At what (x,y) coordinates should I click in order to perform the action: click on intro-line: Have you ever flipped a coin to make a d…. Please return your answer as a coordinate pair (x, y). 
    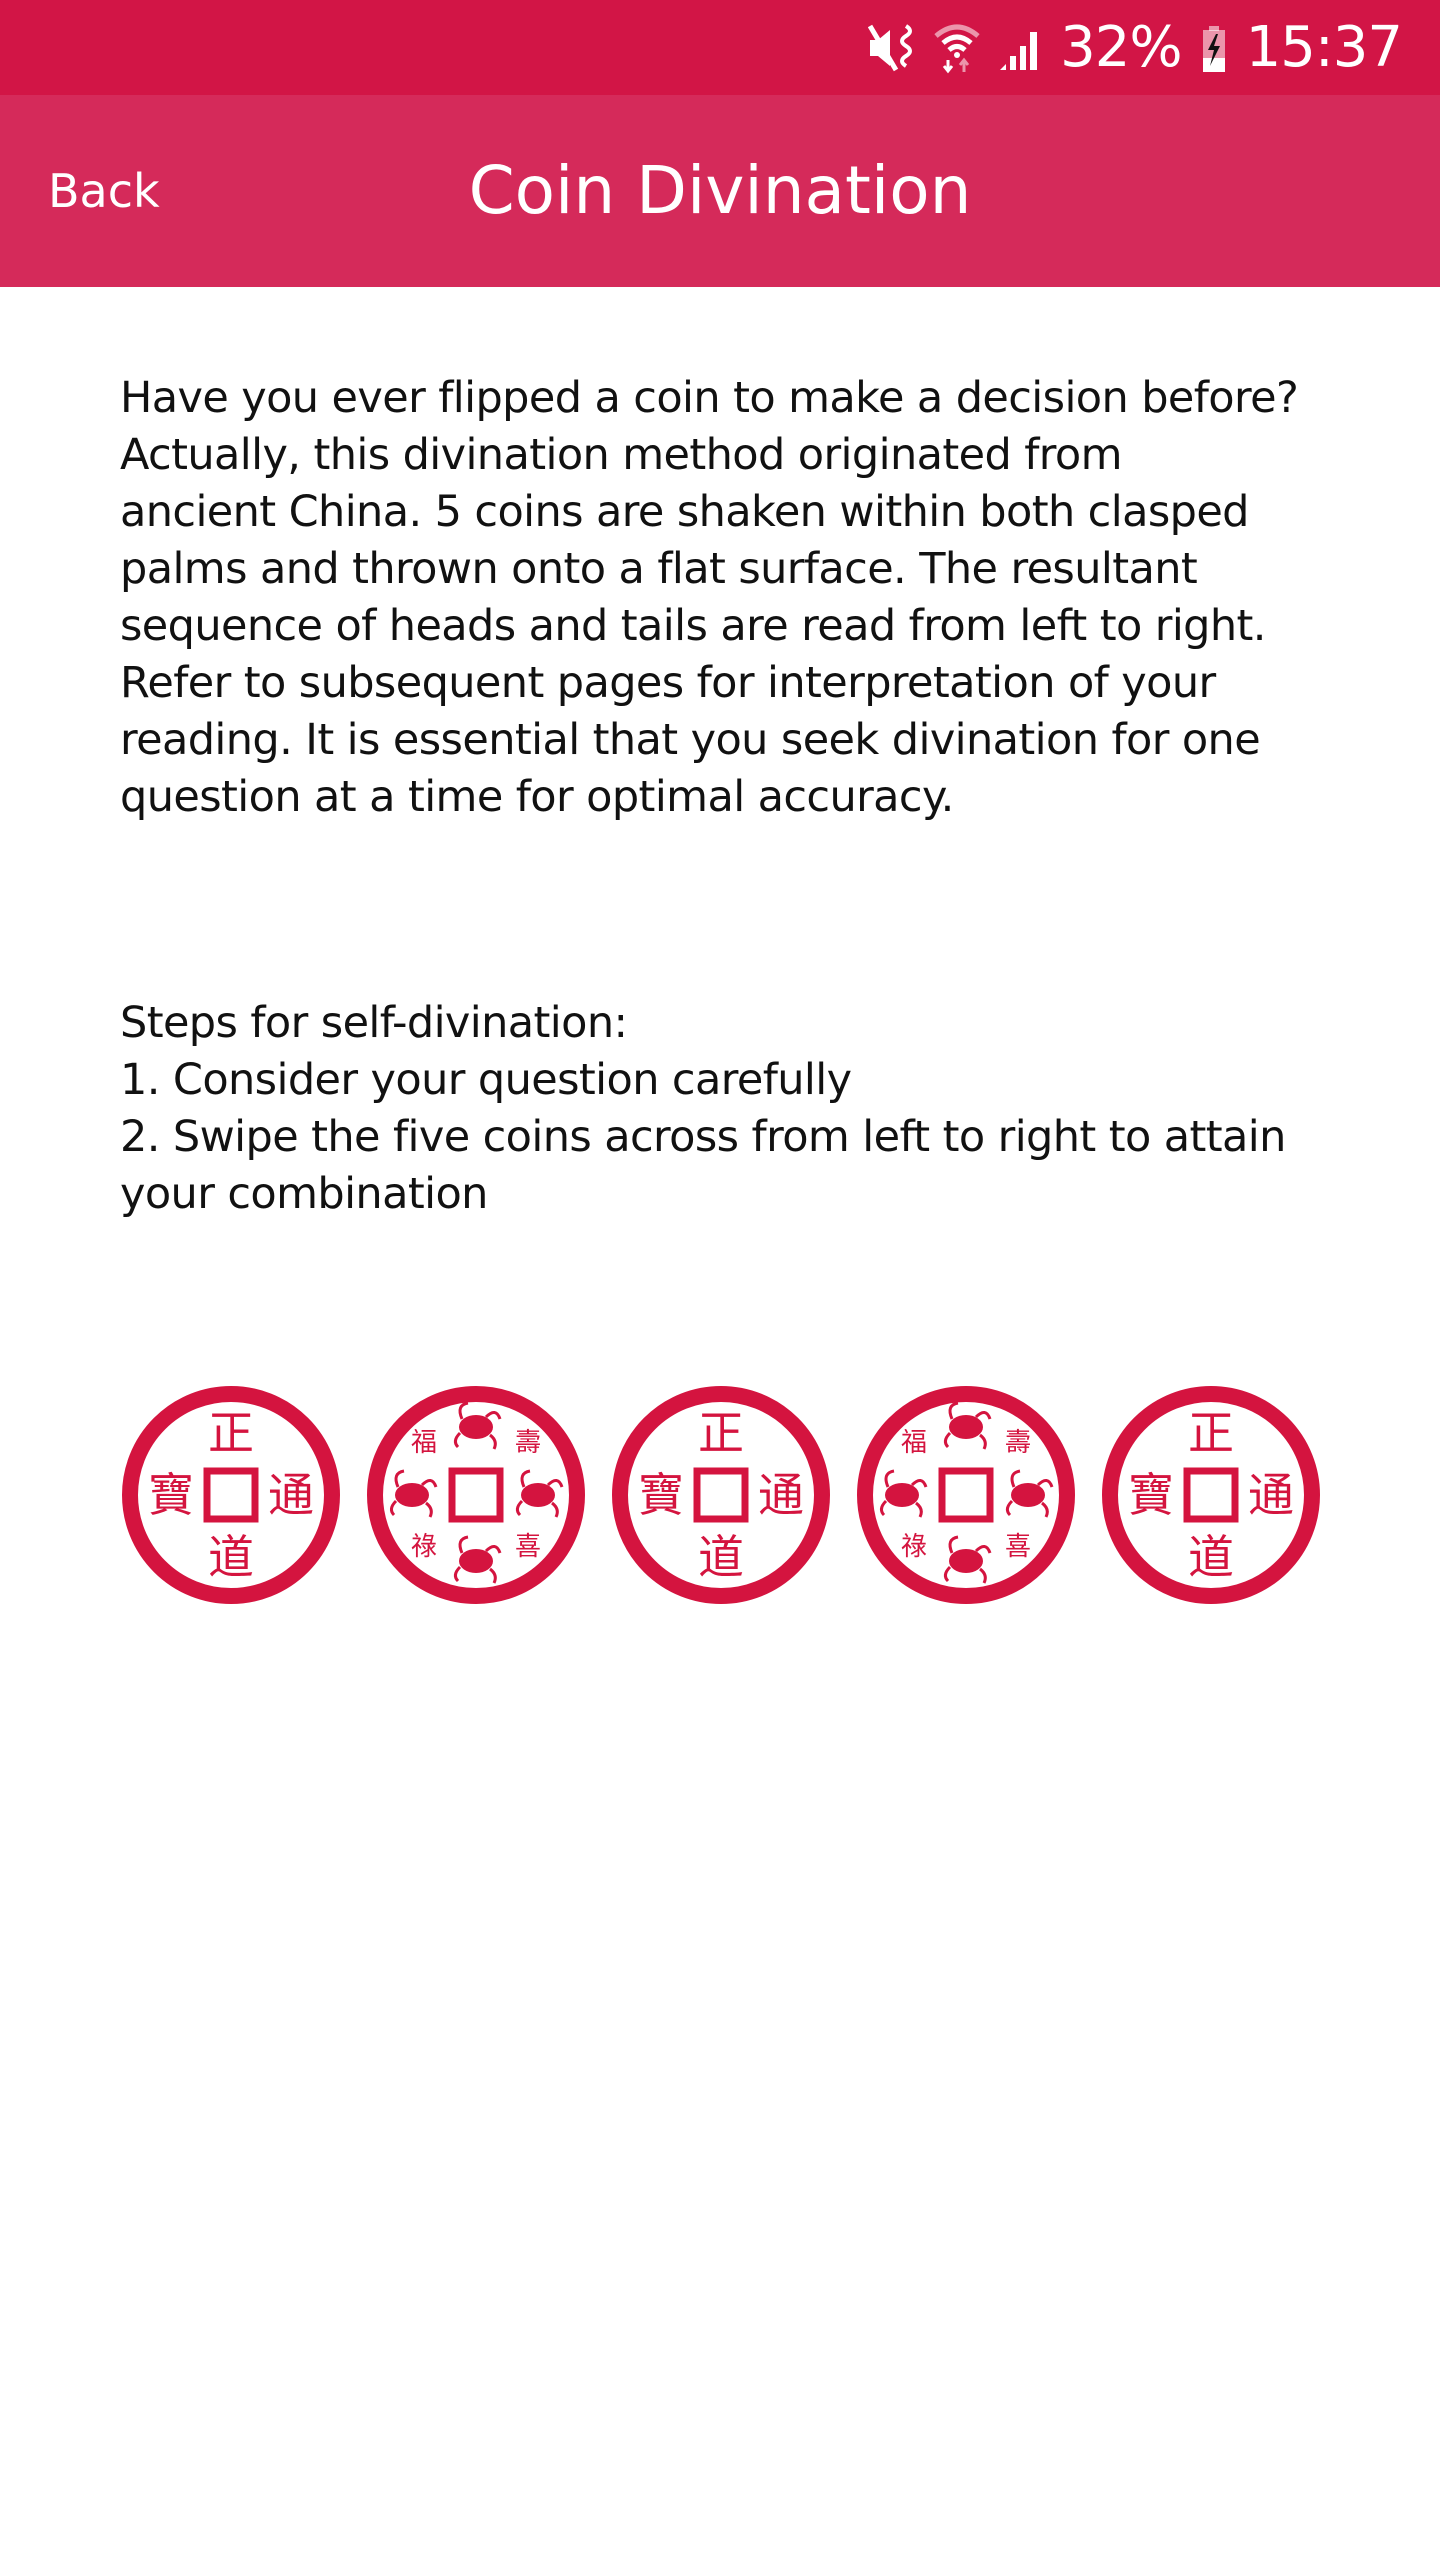
    Looking at the image, I should click on (709, 398).